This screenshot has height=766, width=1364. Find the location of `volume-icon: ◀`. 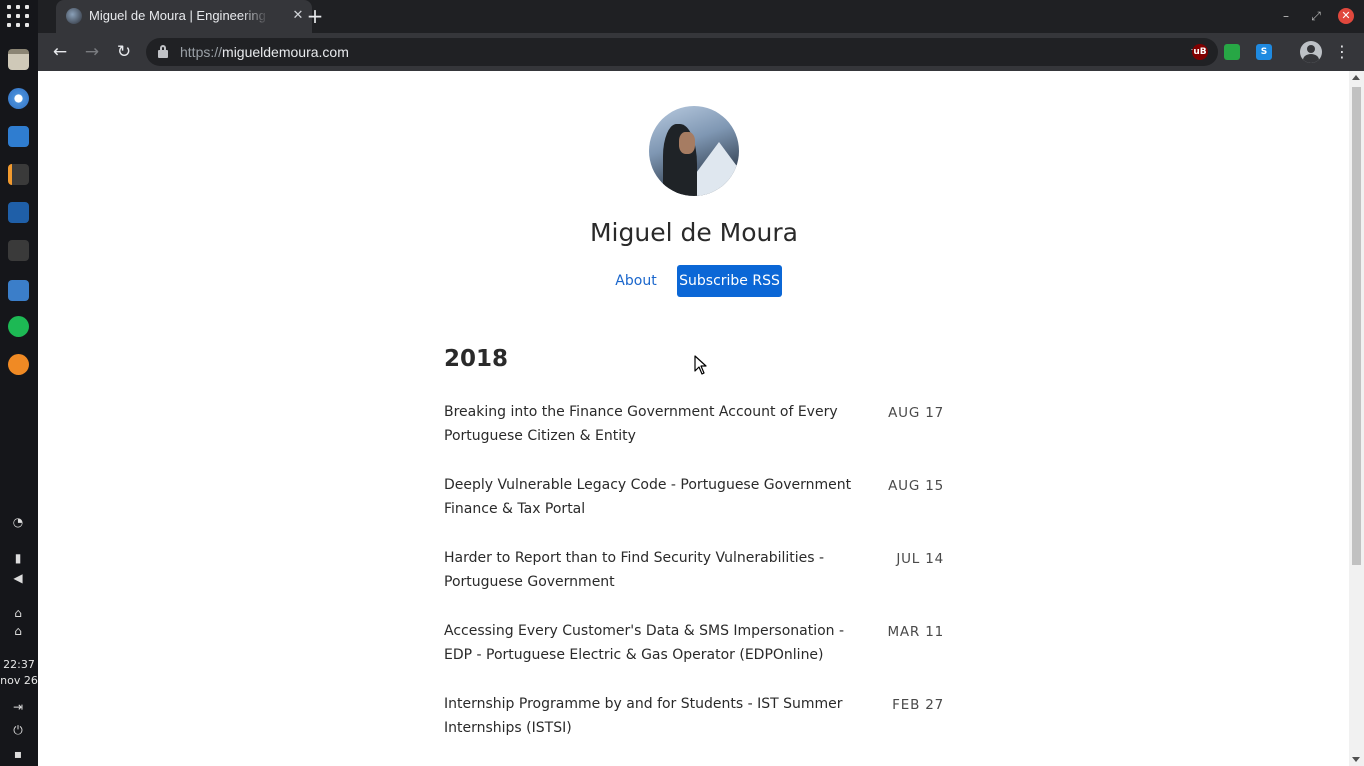

volume-icon: ◀ is located at coordinates (18, 578).